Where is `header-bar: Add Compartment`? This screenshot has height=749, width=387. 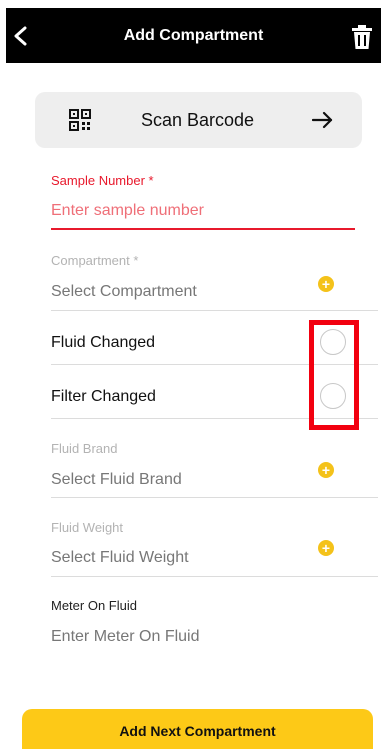 header-bar: Add Compartment is located at coordinates (193, 35).